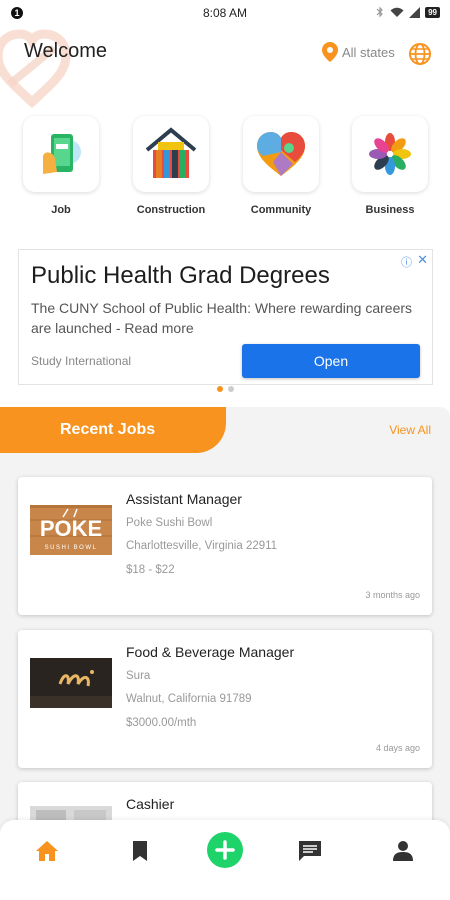  What do you see at coordinates (281, 210) in the screenshot?
I see `category-label: Community` at bounding box center [281, 210].